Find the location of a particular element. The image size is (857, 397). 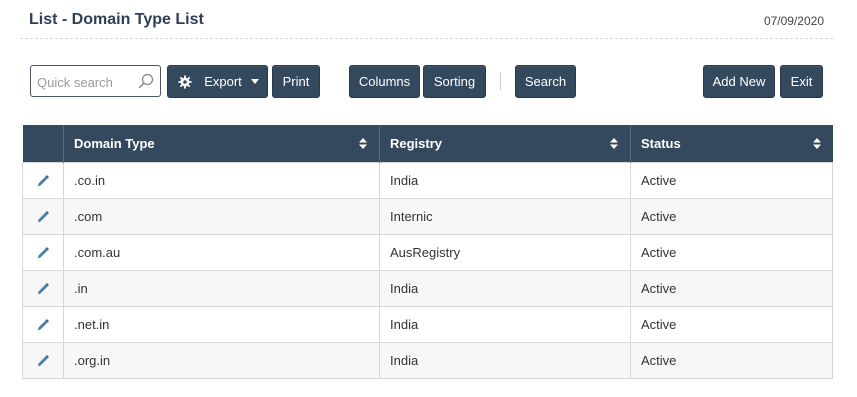

cell-domain-type: .com is located at coordinates (221, 216).